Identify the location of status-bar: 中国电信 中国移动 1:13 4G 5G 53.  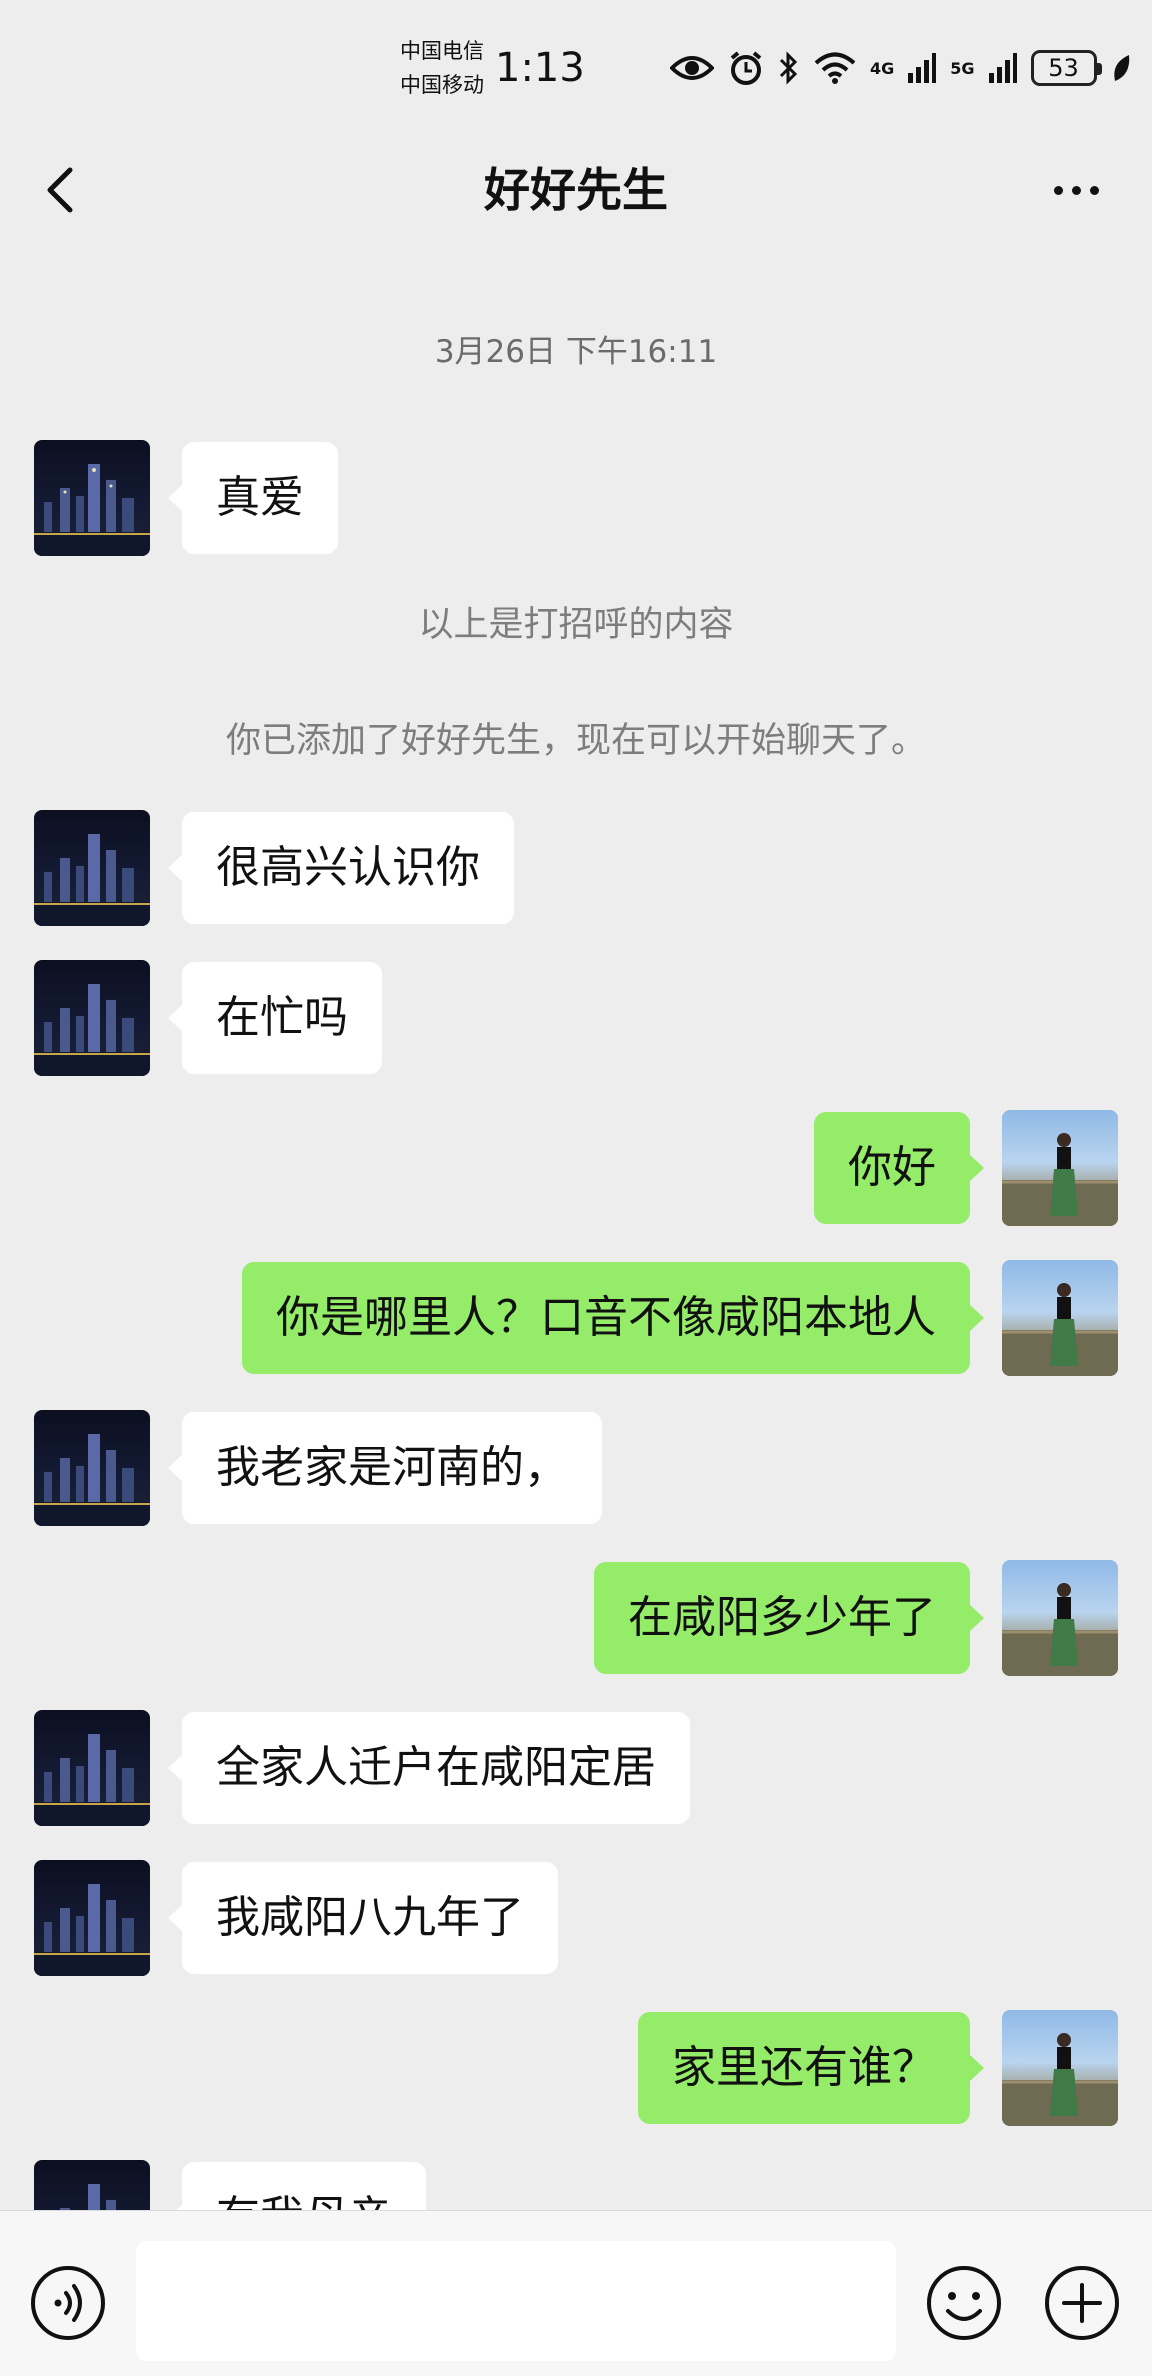
(576, 65).